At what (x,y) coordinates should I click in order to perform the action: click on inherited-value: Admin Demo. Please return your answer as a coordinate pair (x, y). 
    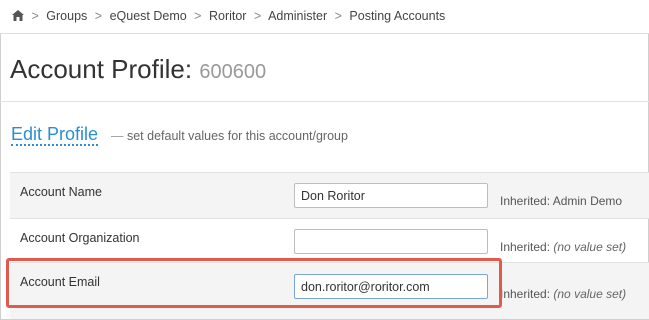
    Looking at the image, I should click on (587, 201).